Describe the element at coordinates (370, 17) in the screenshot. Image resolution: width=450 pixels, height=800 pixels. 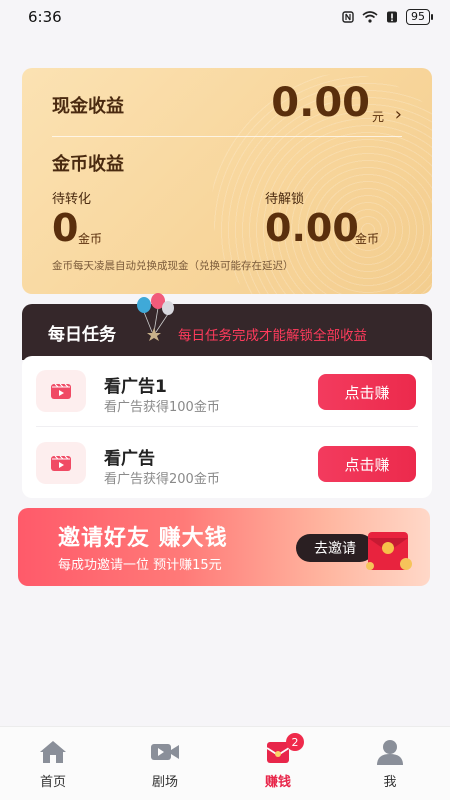
I see `wifi-icon` at that location.